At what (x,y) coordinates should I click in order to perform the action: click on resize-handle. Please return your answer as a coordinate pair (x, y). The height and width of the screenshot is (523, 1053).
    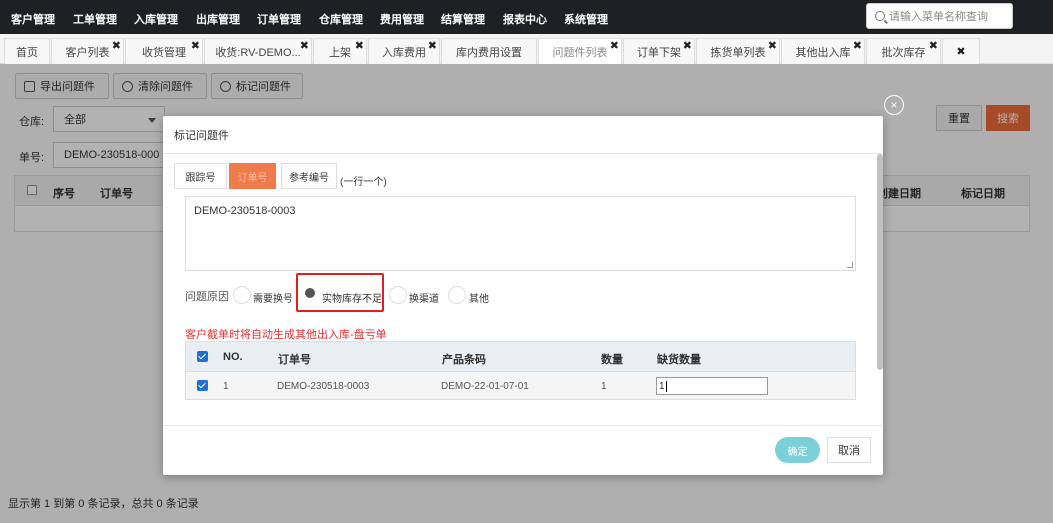
    Looking at the image, I should click on (850, 265).